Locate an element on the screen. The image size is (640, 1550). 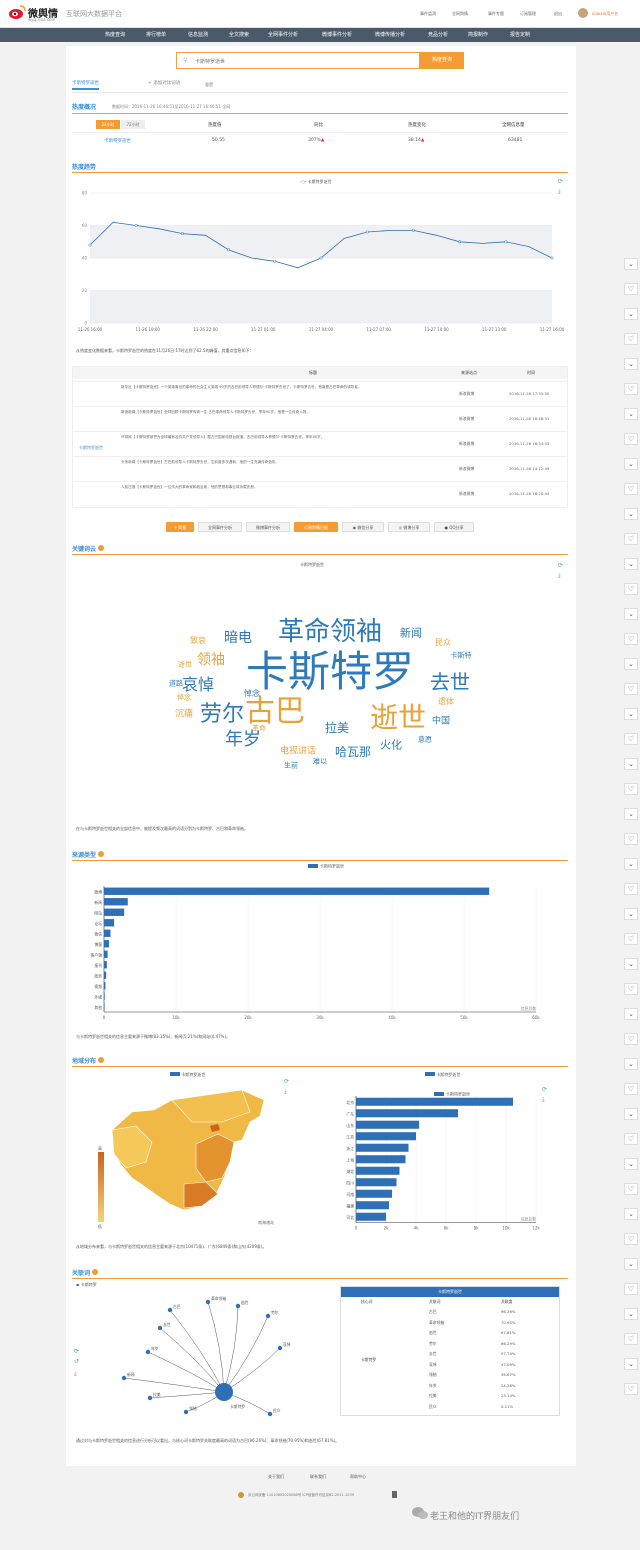
word-cloud-word: 哈瓦那 is located at coordinates (353, 752).